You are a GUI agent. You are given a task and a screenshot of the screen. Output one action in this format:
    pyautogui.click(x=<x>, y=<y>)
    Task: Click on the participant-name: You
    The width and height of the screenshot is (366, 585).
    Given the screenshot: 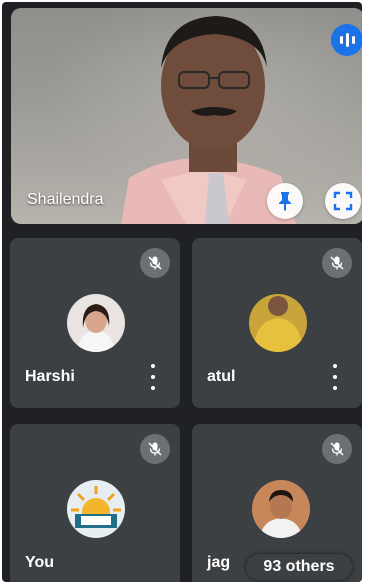 What is the action you would take?
    pyautogui.click(x=40, y=562)
    